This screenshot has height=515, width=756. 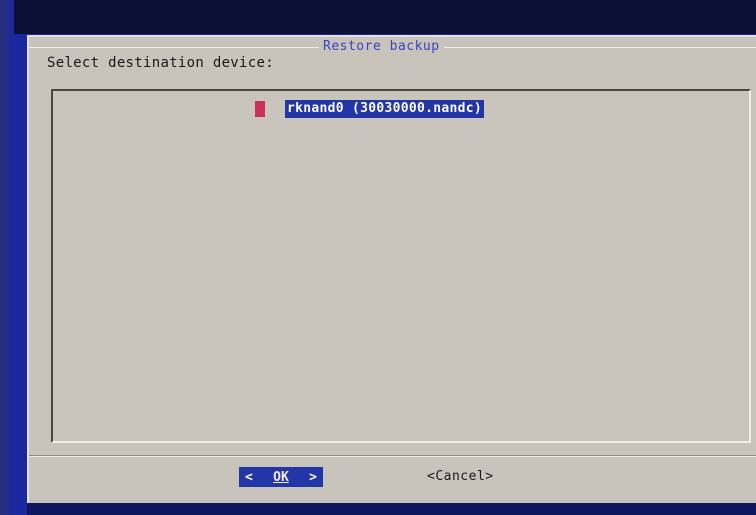 I want to click on top-band, so click(x=378, y=17).